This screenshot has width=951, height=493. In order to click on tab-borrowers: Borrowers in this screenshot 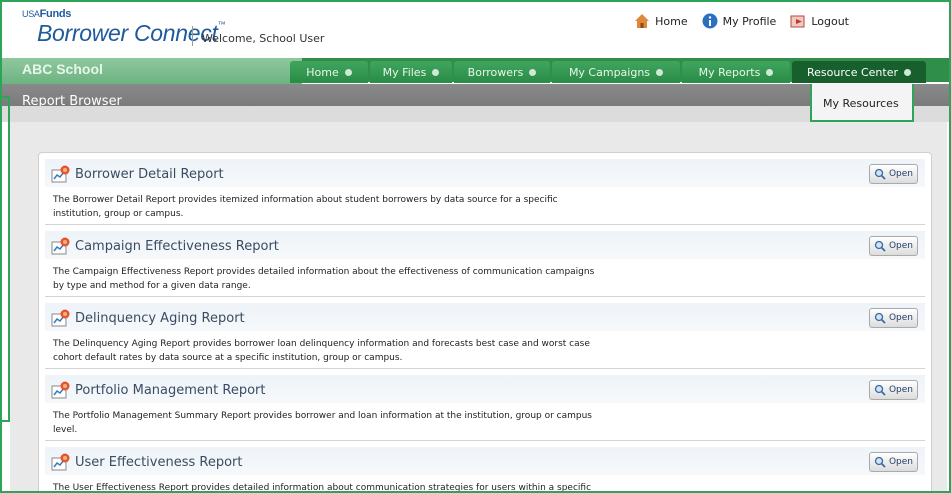, I will do `click(502, 72)`.